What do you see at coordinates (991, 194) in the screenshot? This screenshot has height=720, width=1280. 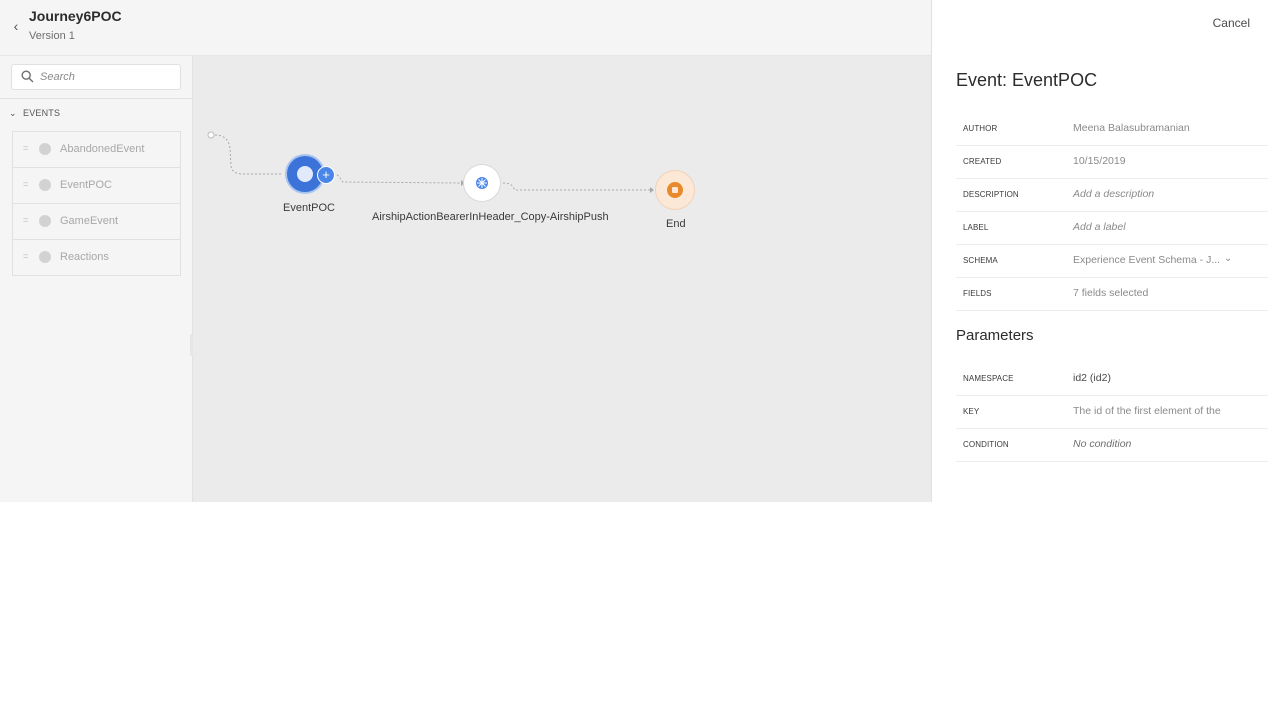 I see `property-key: DESCRIPTION` at bounding box center [991, 194].